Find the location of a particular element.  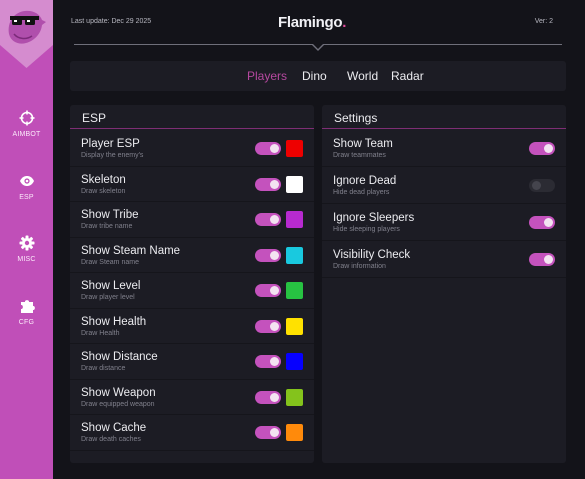

toggle-ignore-sleepers is located at coordinates (542, 222).